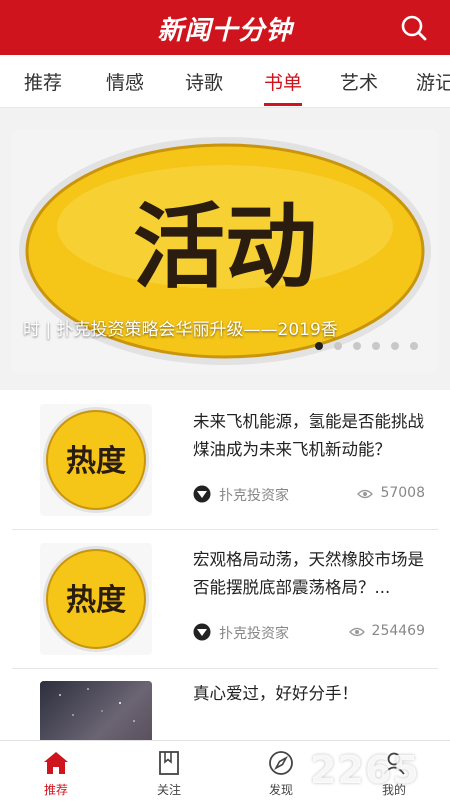 The width and height of the screenshot is (450, 801). What do you see at coordinates (283, 104) in the screenshot?
I see `active-tab-indicator` at bounding box center [283, 104].